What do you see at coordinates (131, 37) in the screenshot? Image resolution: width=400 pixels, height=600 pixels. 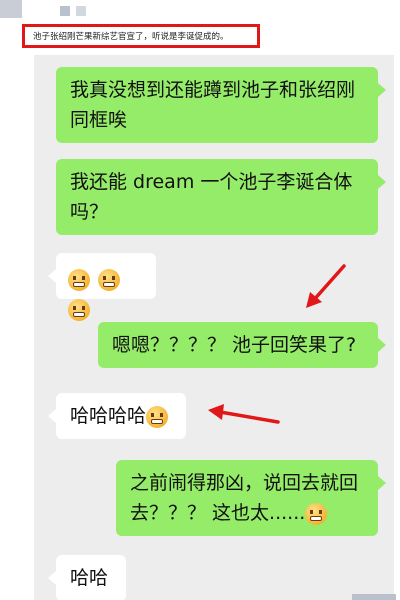 I see `caption-text: 池子张绍刚芒果新综艺官宣了，听说是李诞促成的。` at bounding box center [131, 37].